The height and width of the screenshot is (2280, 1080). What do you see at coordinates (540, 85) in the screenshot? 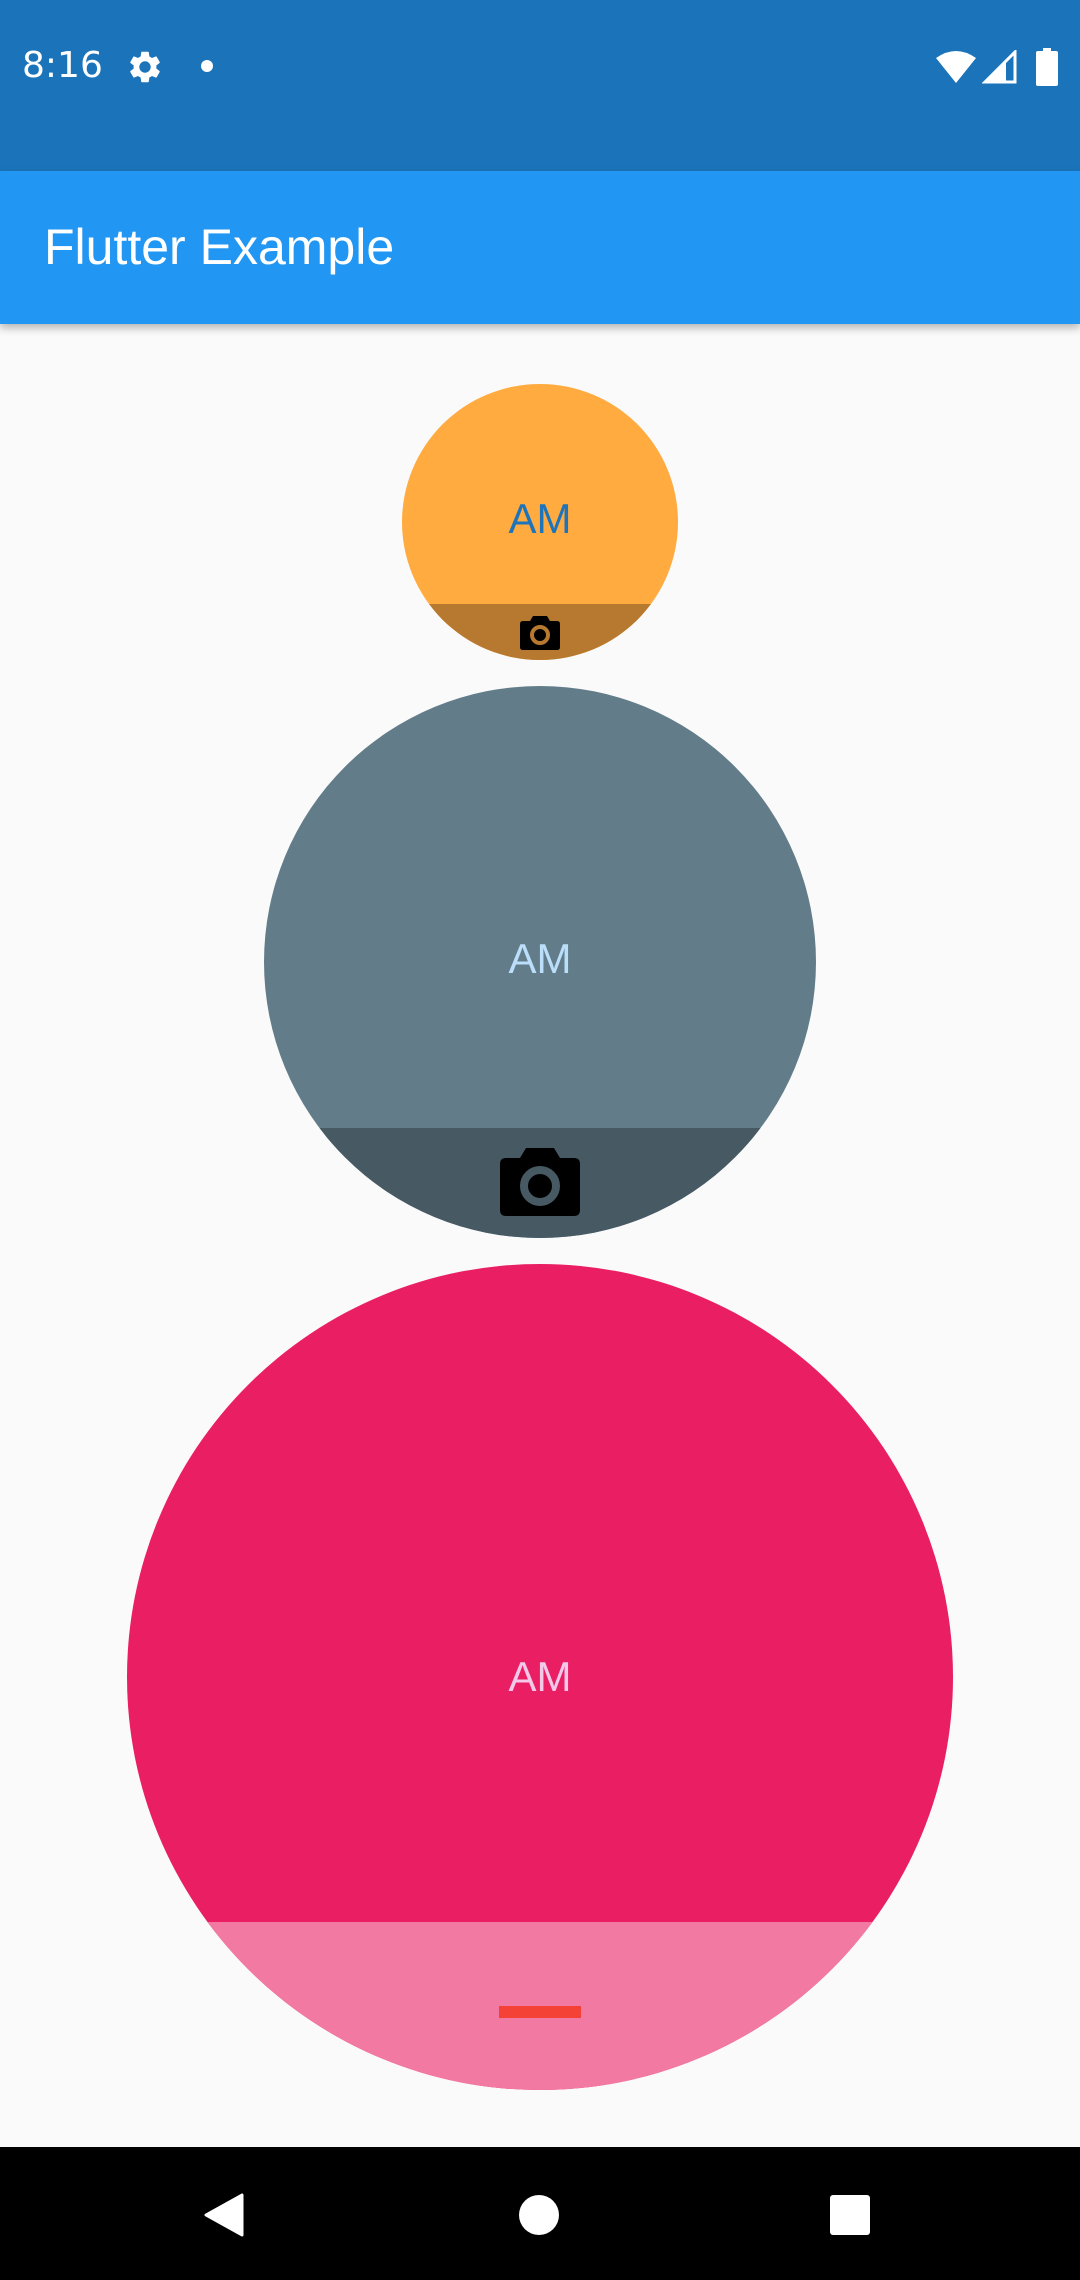
I see `status-bar: 8:16` at bounding box center [540, 85].